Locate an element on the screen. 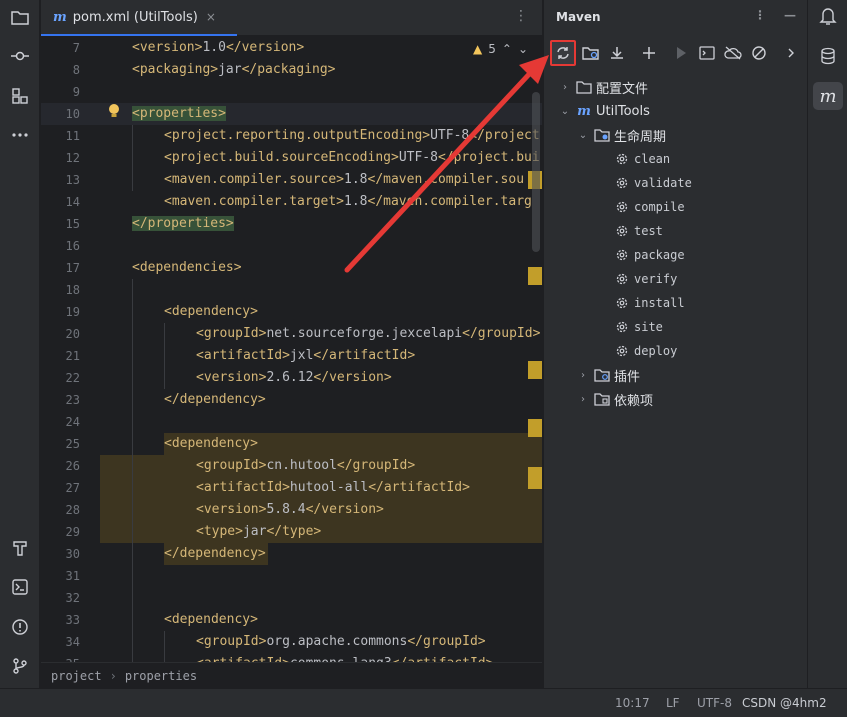 This screenshot has width=847, height=717. code-line: 31 is located at coordinates (291, 576).